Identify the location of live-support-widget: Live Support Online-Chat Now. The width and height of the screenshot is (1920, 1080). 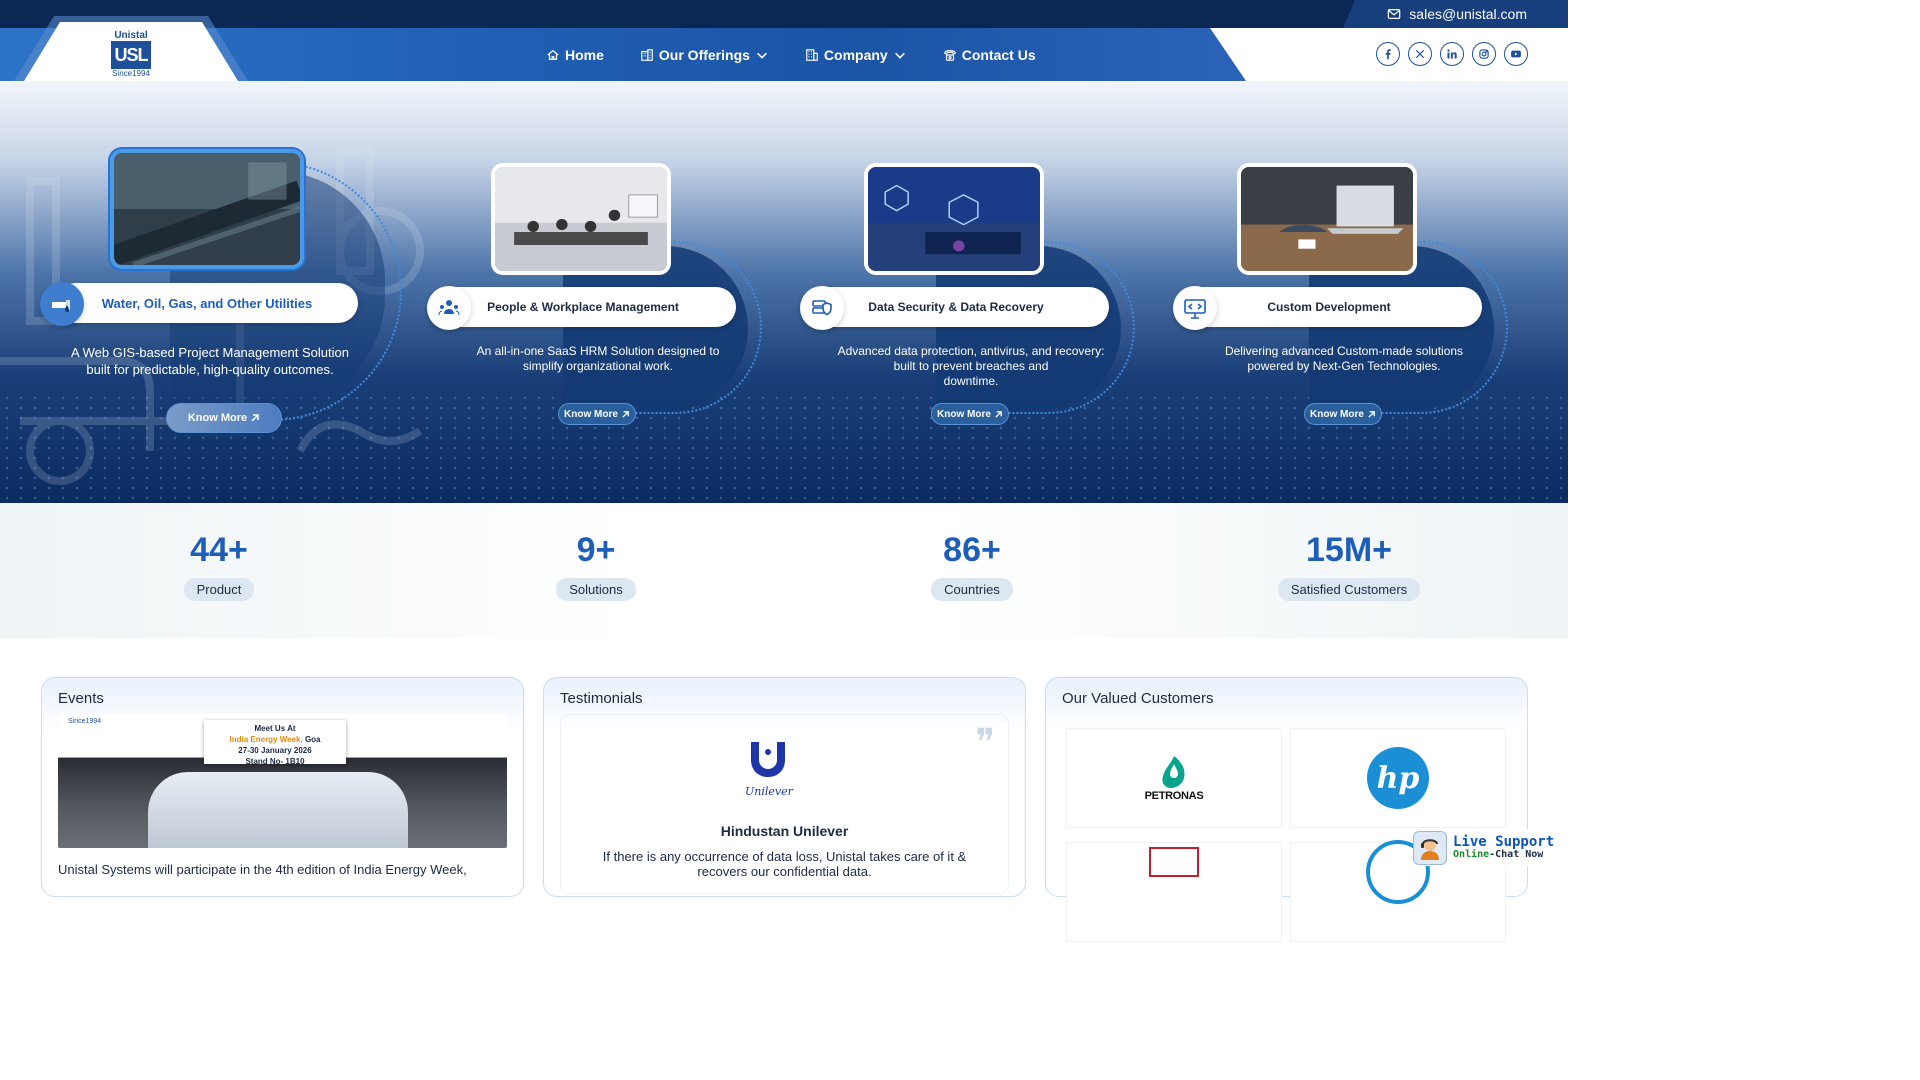
(1488, 847).